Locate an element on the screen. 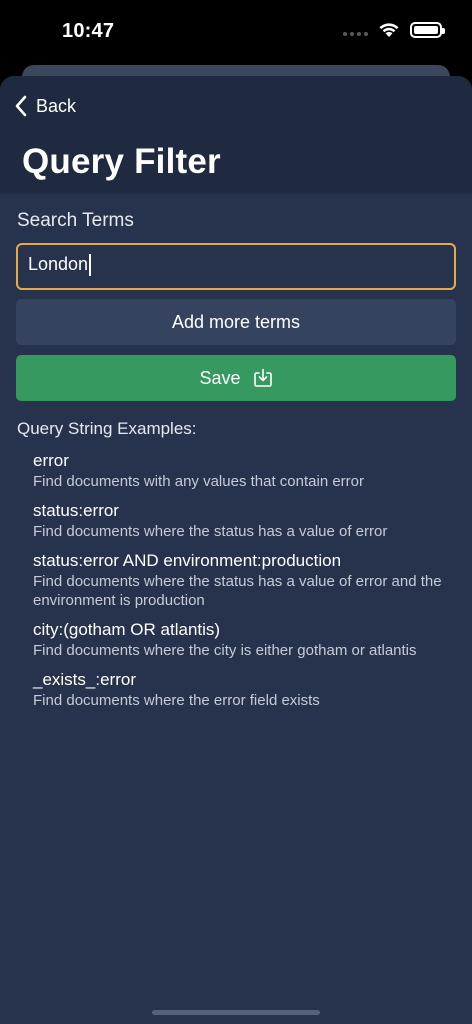 This screenshot has width=472, height=1024. download-tray-icon is located at coordinates (262, 377).